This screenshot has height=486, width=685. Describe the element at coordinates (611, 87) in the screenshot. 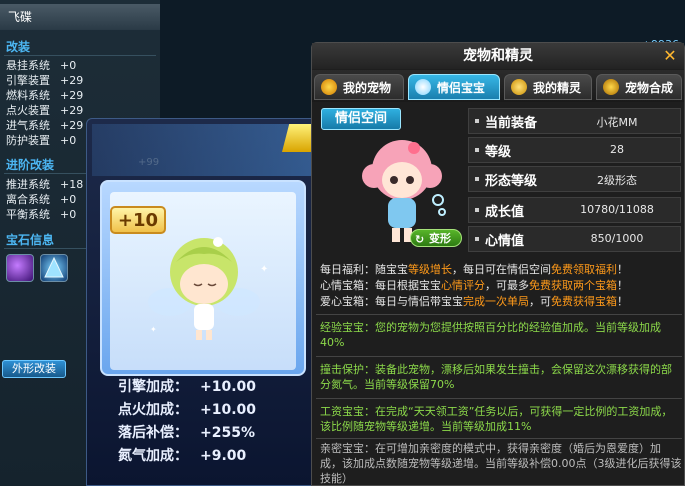

I see `synthesis-icon` at that location.